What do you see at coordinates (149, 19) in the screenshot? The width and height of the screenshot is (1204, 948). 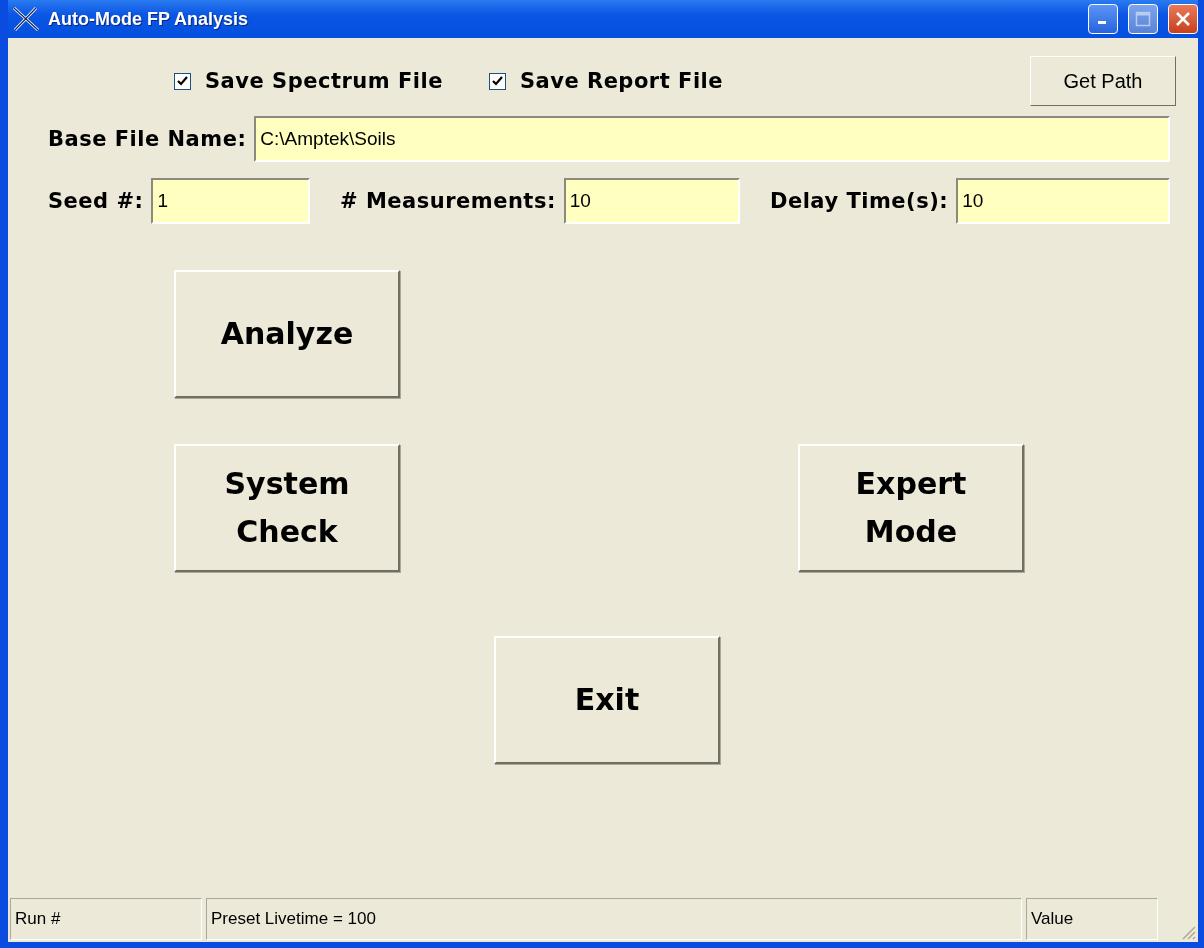 I see `window-title: Auto-Mode FP Analysis` at bounding box center [149, 19].